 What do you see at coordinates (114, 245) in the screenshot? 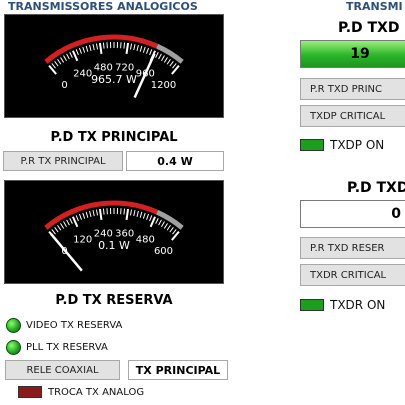
I see `gauge-reserva-readout: 0.1 W` at bounding box center [114, 245].